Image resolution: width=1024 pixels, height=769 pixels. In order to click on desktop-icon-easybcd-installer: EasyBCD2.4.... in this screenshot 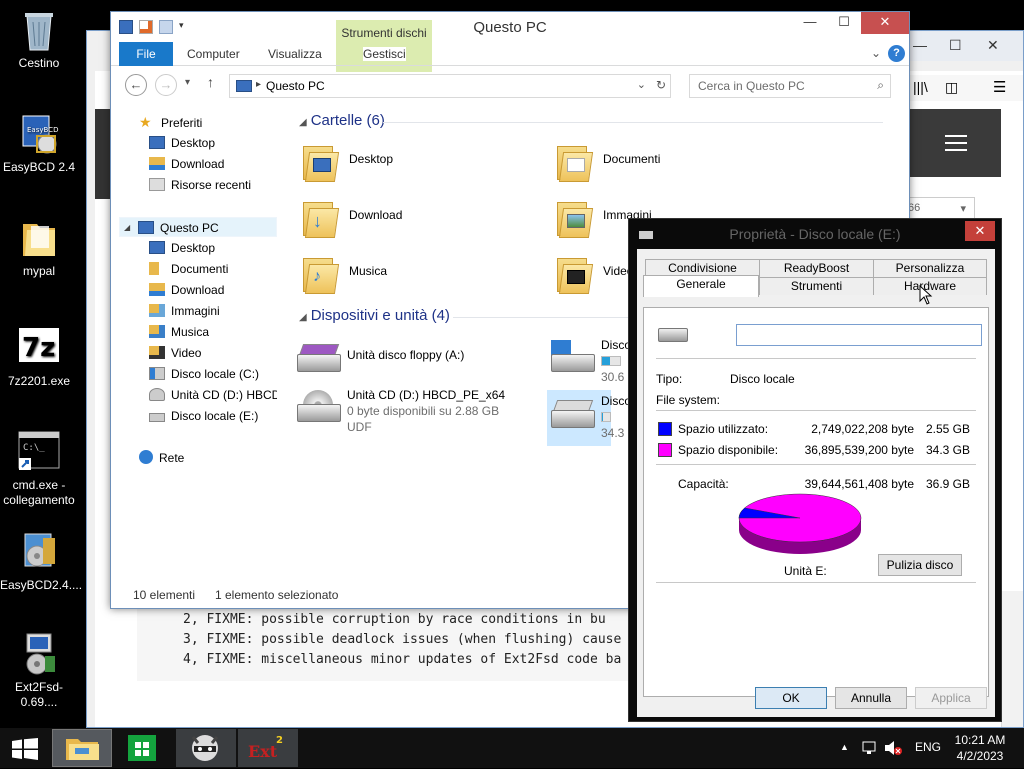, I will do `click(41, 561)`.